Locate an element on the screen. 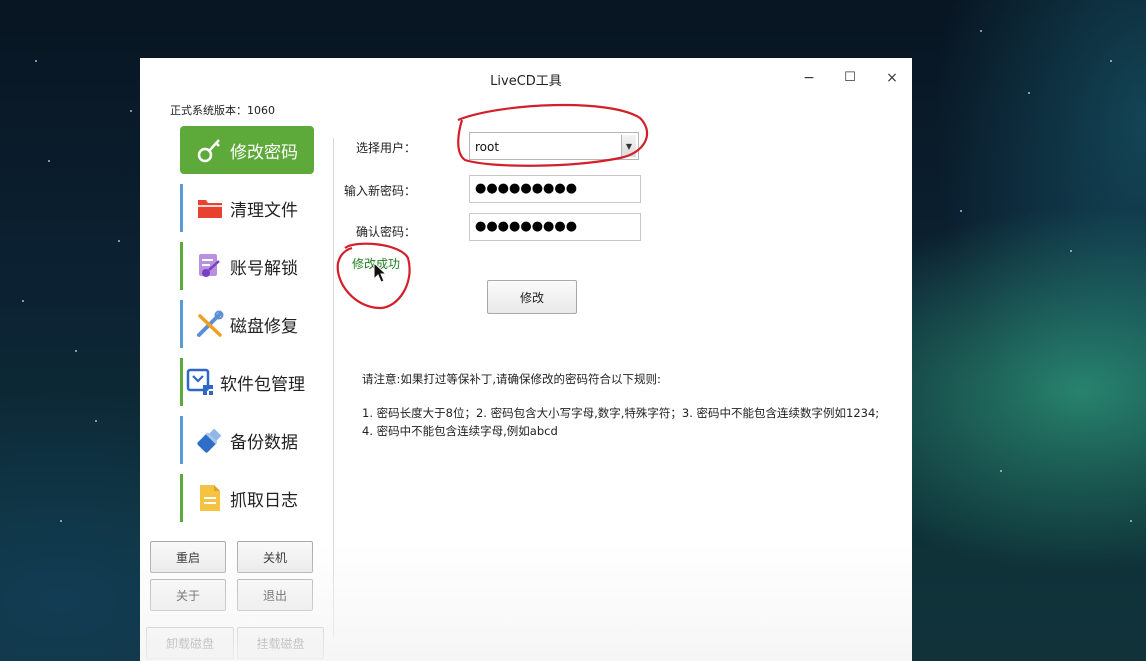 The width and height of the screenshot is (1146, 661). sidebar-item-label: 修改密码 is located at coordinates (264, 152).